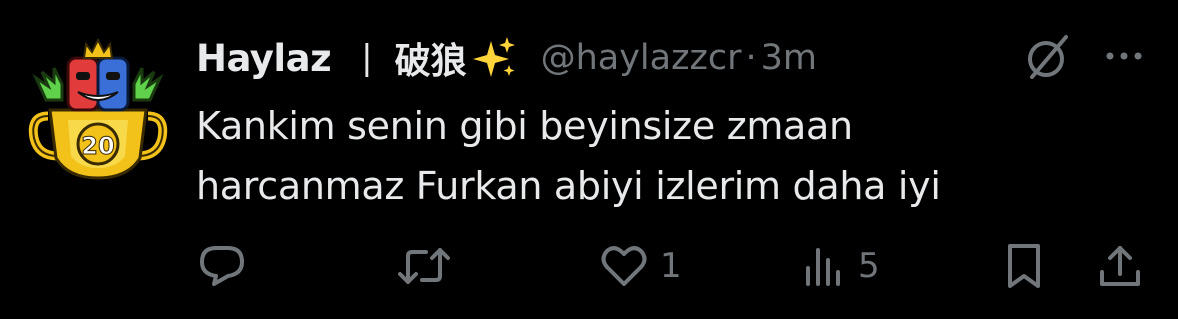  Describe the element at coordinates (824, 266) in the screenshot. I see `views-icon` at that location.